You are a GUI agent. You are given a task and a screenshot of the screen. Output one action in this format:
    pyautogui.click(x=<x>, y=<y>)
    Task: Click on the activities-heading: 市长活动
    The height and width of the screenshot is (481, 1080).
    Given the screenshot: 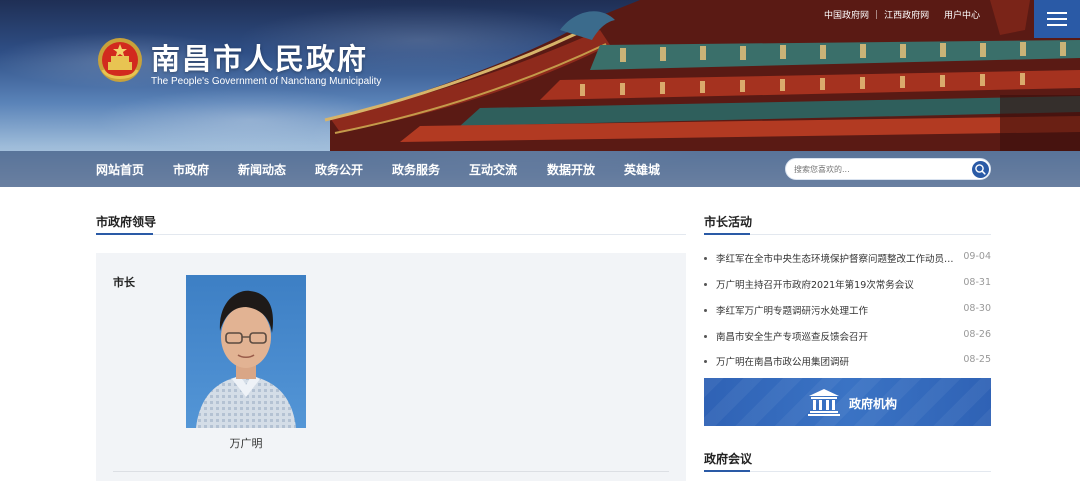 What is the action you would take?
    pyautogui.click(x=728, y=222)
    